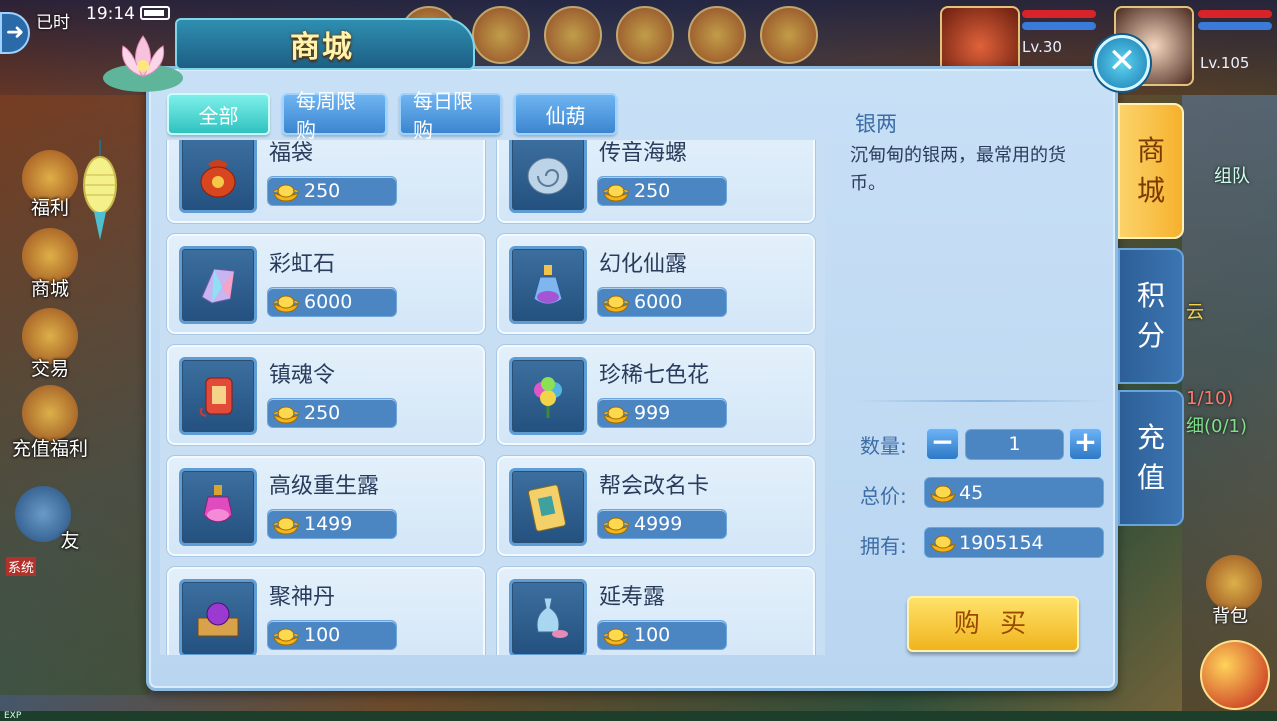 This screenshot has width=1277, height=721. Describe the element at coordinates (328, 524) in the screenshot. I see `item-price: 1499` at that location.